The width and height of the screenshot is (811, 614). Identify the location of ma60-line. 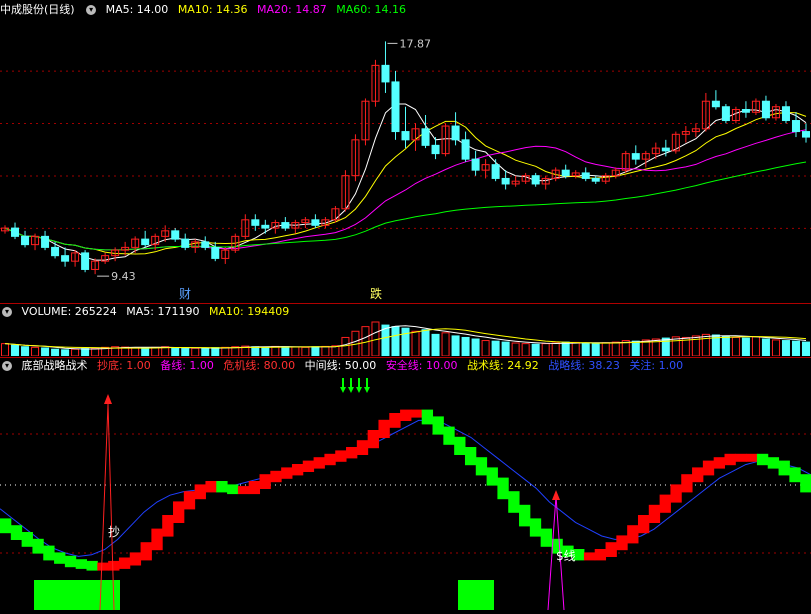
(405, 206).